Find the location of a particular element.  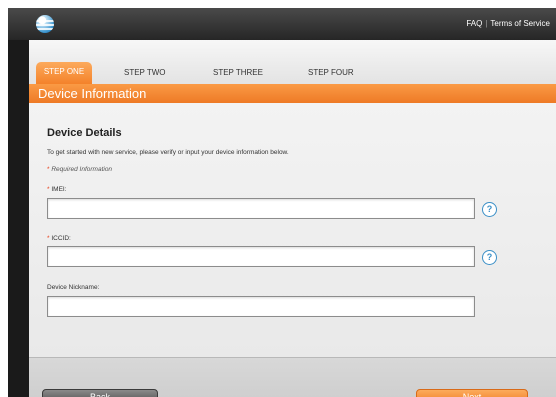

required-note-text: Required Information is located at coordinates (82, 169).